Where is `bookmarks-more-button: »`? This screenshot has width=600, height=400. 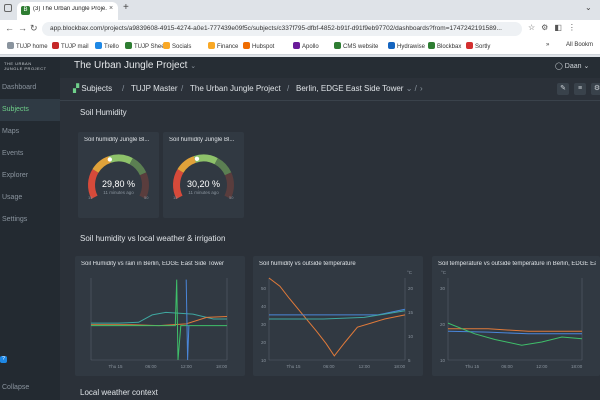
bookmarks-more-button: » is located at coordinates (547, 45).